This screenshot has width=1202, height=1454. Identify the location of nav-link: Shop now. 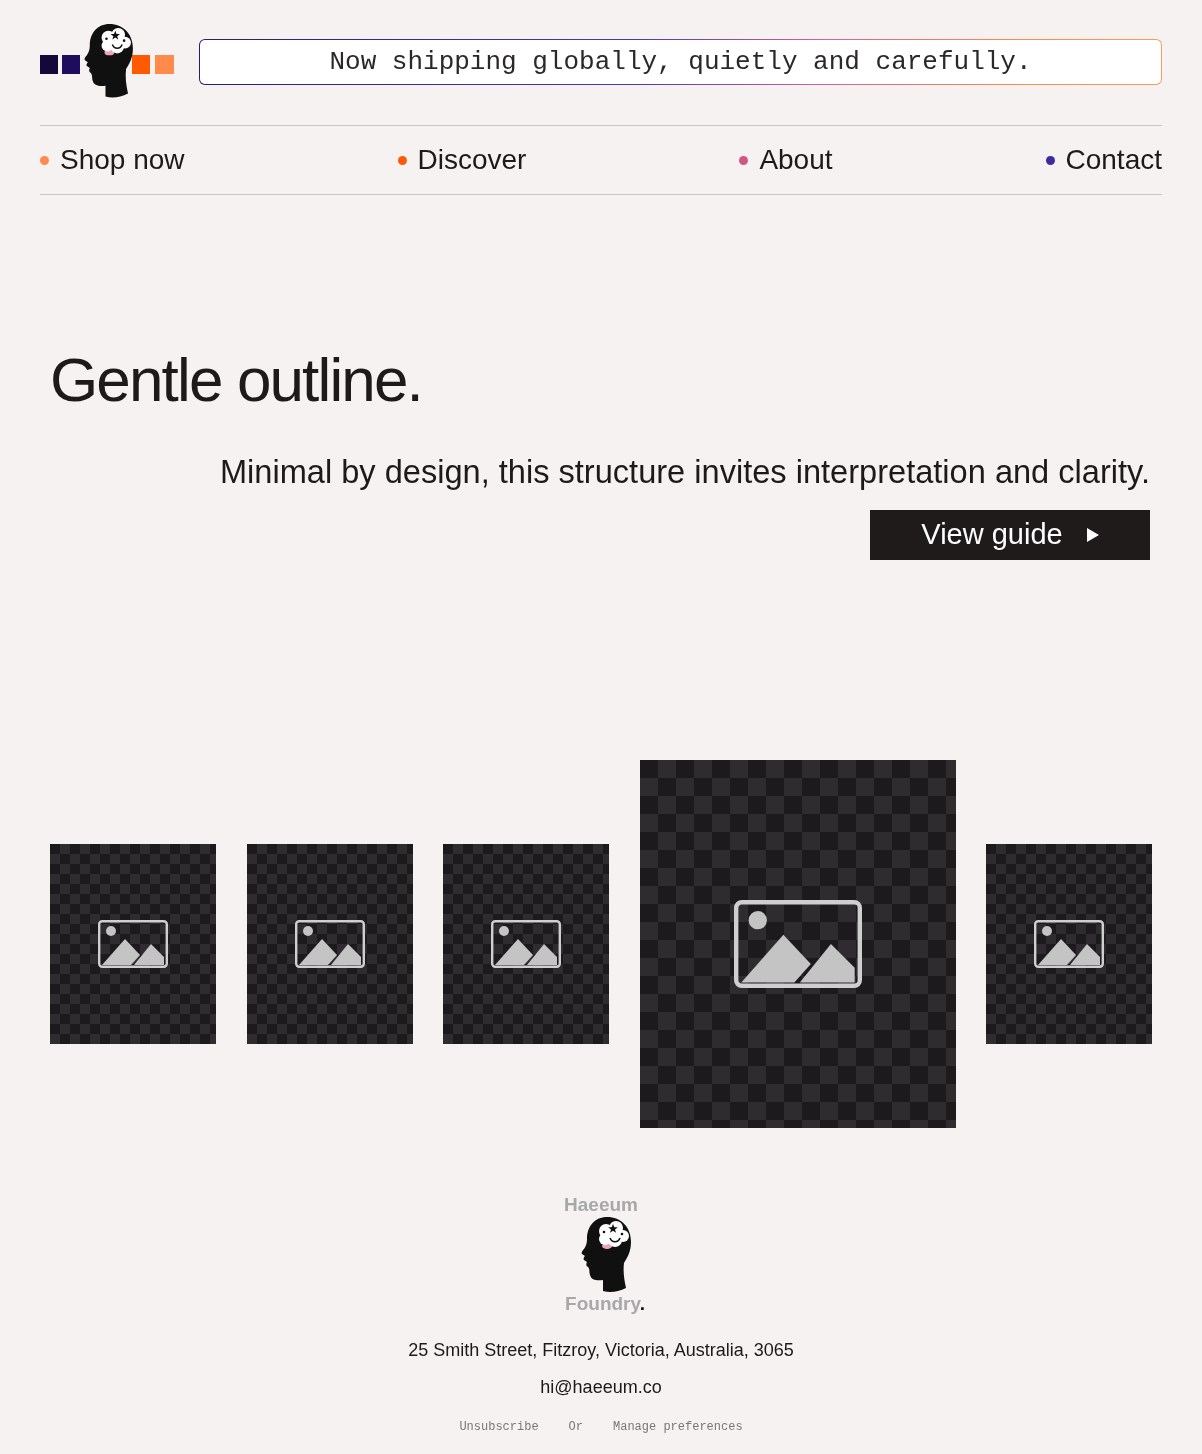
(112, 160).